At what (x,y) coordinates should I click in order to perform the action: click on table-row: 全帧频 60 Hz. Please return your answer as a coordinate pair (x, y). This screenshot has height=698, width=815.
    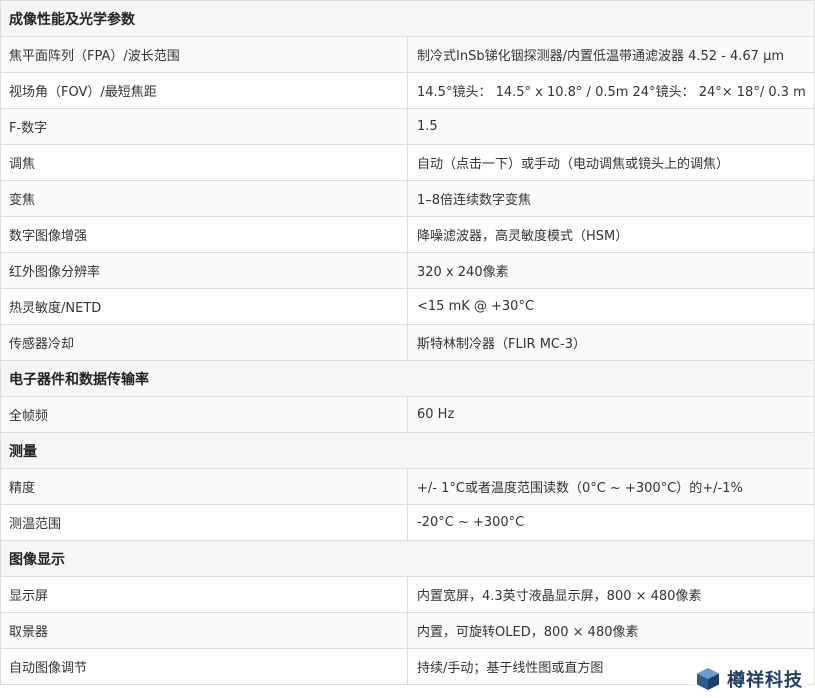
    Looking at the image, I should click on (407, 414).